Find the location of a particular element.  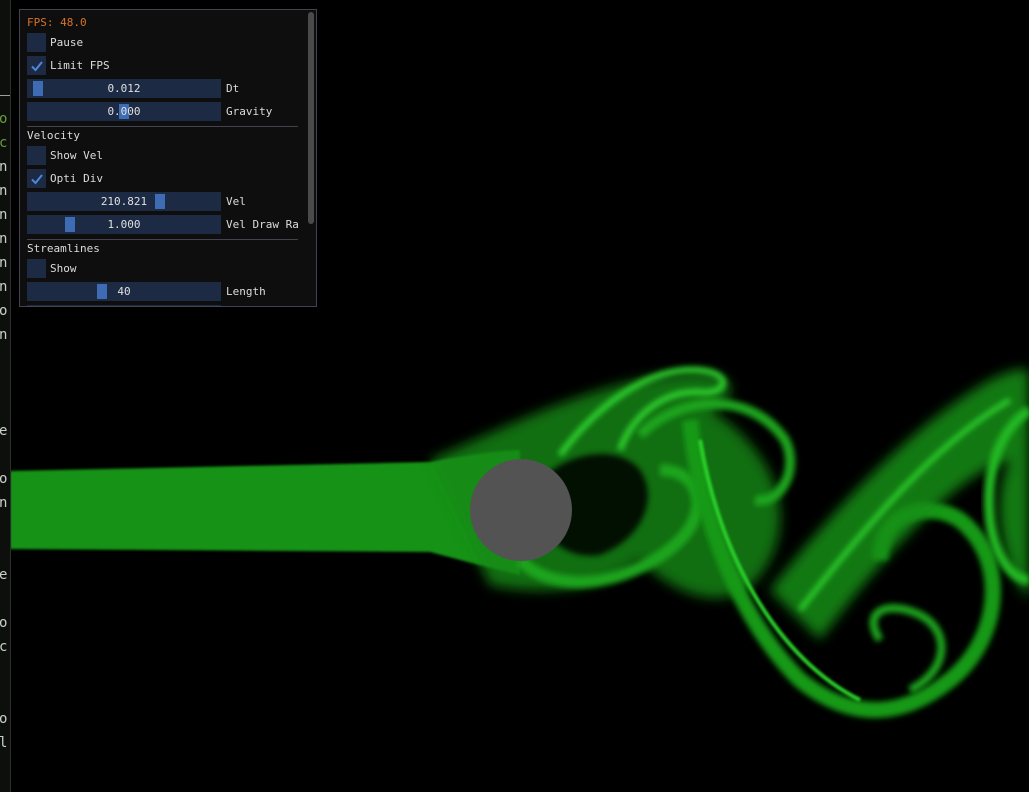

gravity-slider-row: 0.000 Gravity is located at coordinates (149, 111).